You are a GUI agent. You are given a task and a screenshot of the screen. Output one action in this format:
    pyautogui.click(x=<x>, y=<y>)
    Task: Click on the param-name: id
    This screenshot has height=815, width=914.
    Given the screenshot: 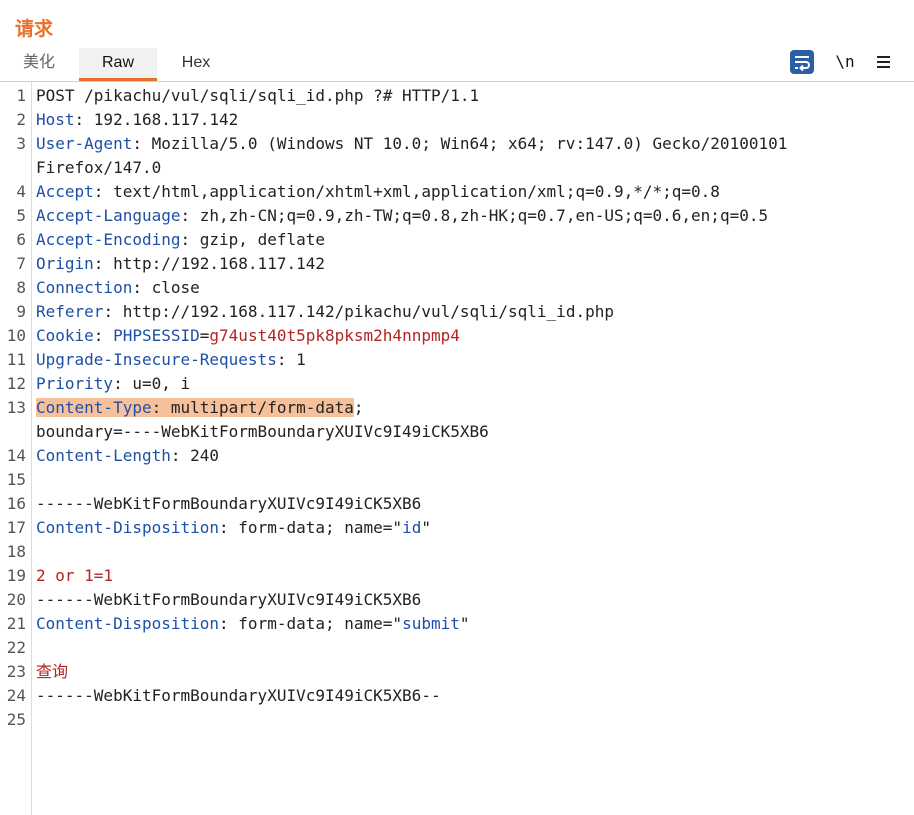 What is the action you would take?
    pyautogui.click(x=412, y=527)
    